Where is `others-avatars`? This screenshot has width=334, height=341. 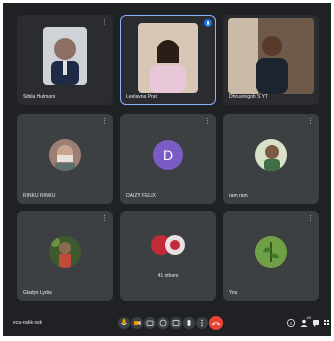
others-avatars is located at coordinates (168, 245).